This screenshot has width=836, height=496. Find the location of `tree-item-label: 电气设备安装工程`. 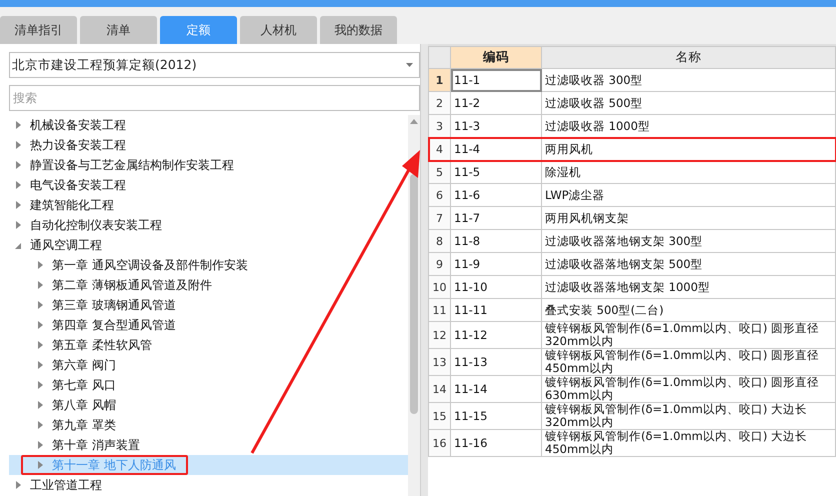

tree-item-label: 电气设备安装工程 is located at coordinates (78, 185).